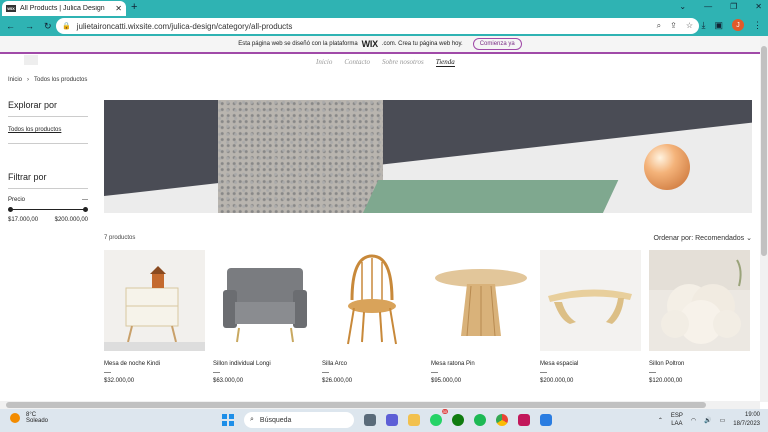  What do you see at coordinates (27, 177) in the screenshot?
I see `filter-title: Filtrar por` at bounding box center [27, 177].